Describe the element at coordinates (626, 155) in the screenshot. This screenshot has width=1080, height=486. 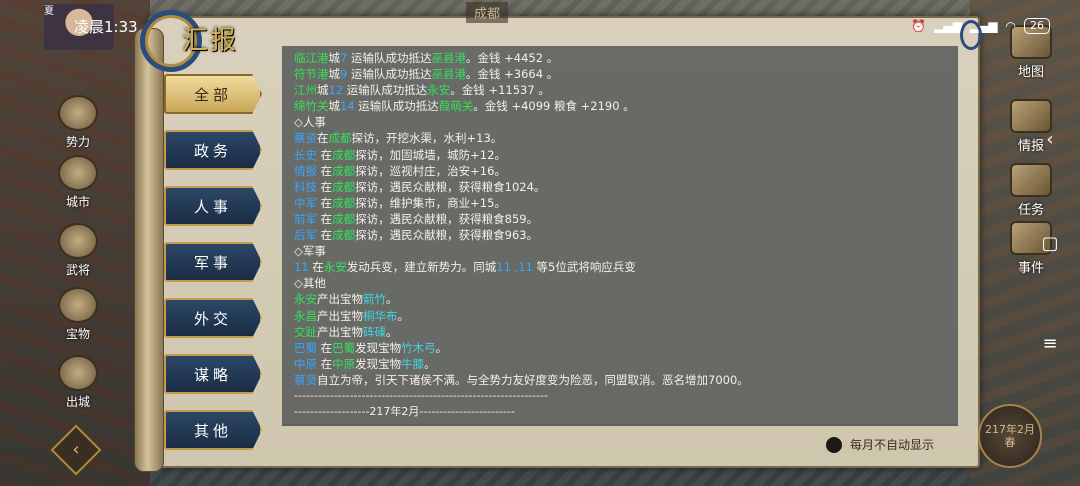
I see `report-line: 长史 在成都探访，加固城墙，城防+12。` at that location.